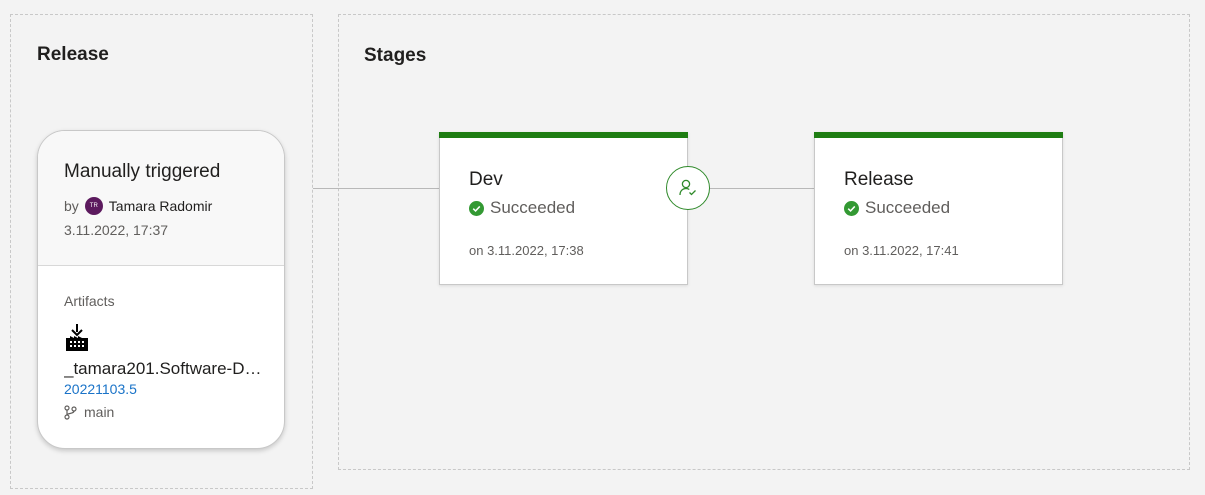  I want to click on artifacts-label: Artifacts, so click(89, 301).